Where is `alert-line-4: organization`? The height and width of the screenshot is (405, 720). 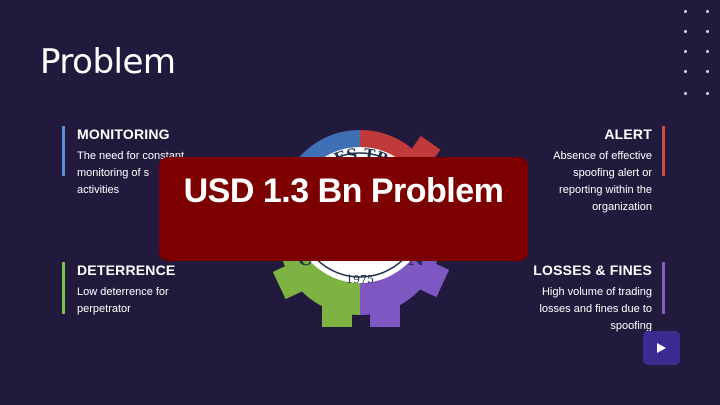 alert-line-4: organization is located at coordinates (622, 207).